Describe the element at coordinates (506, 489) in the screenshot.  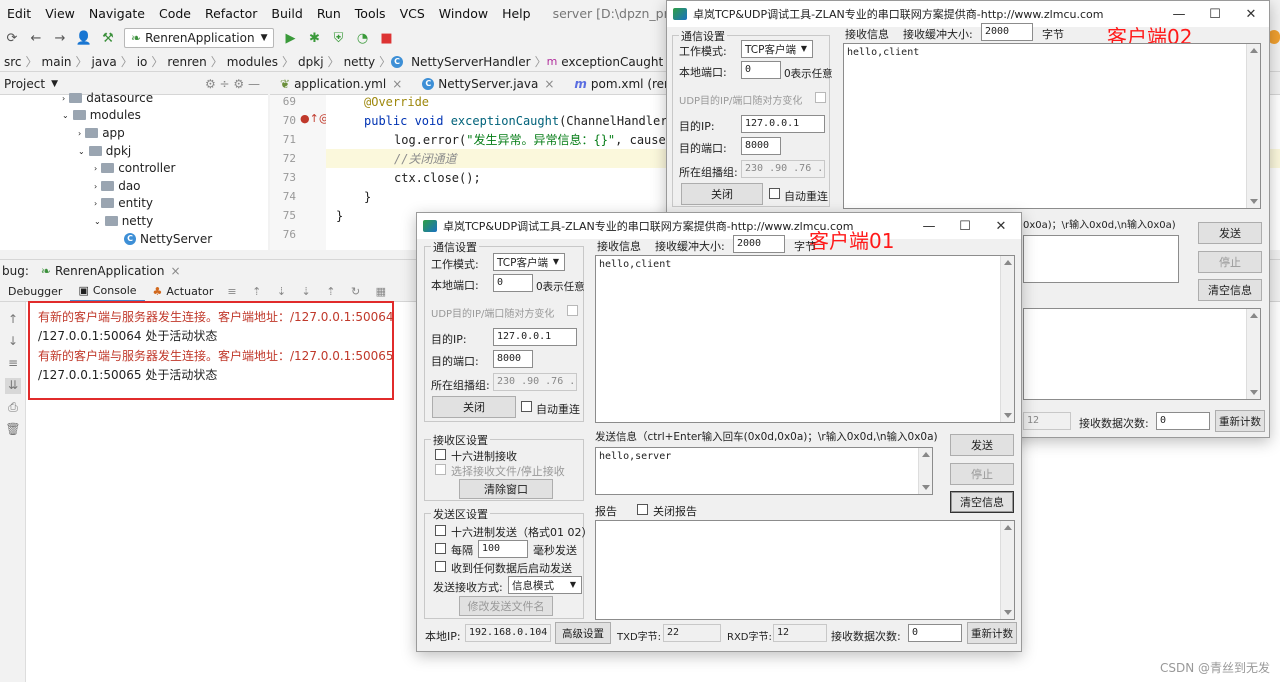
I see `clear-window-button: 清除窗口` at that location.